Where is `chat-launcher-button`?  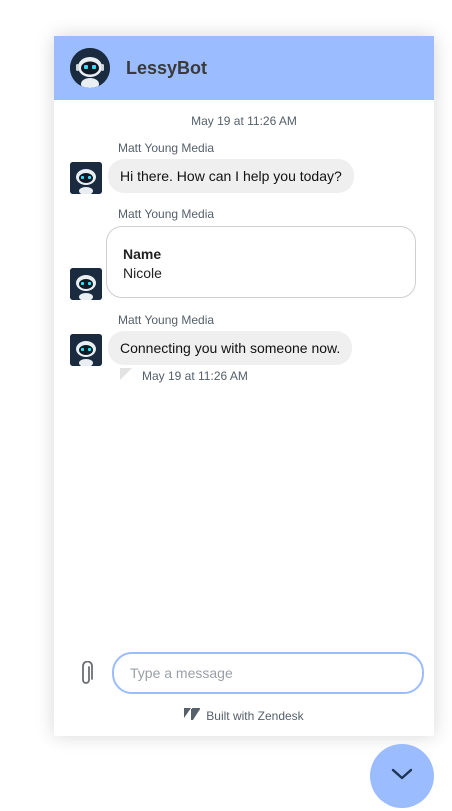
chat-launcher-button is located at coordinates (402, 776).